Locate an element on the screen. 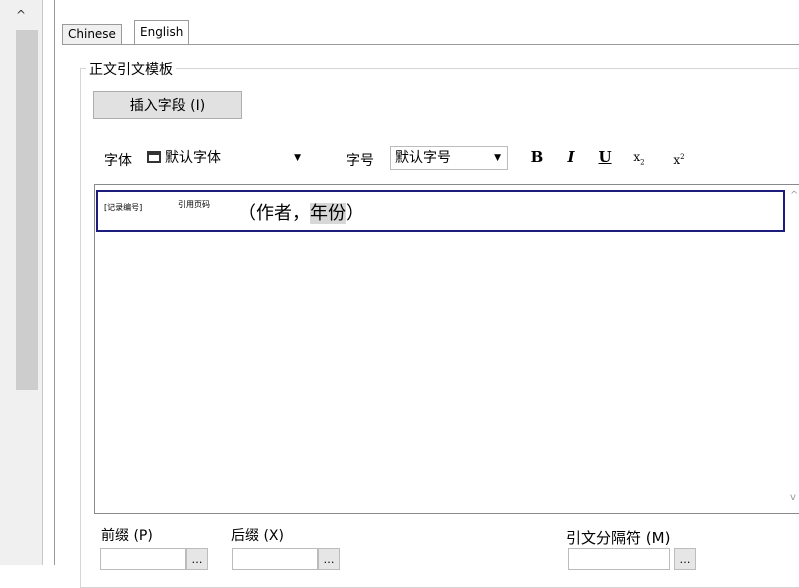 The width and height of the screenshot is (799, 588). year-field: 年份 is located at coordinates (328, 213).